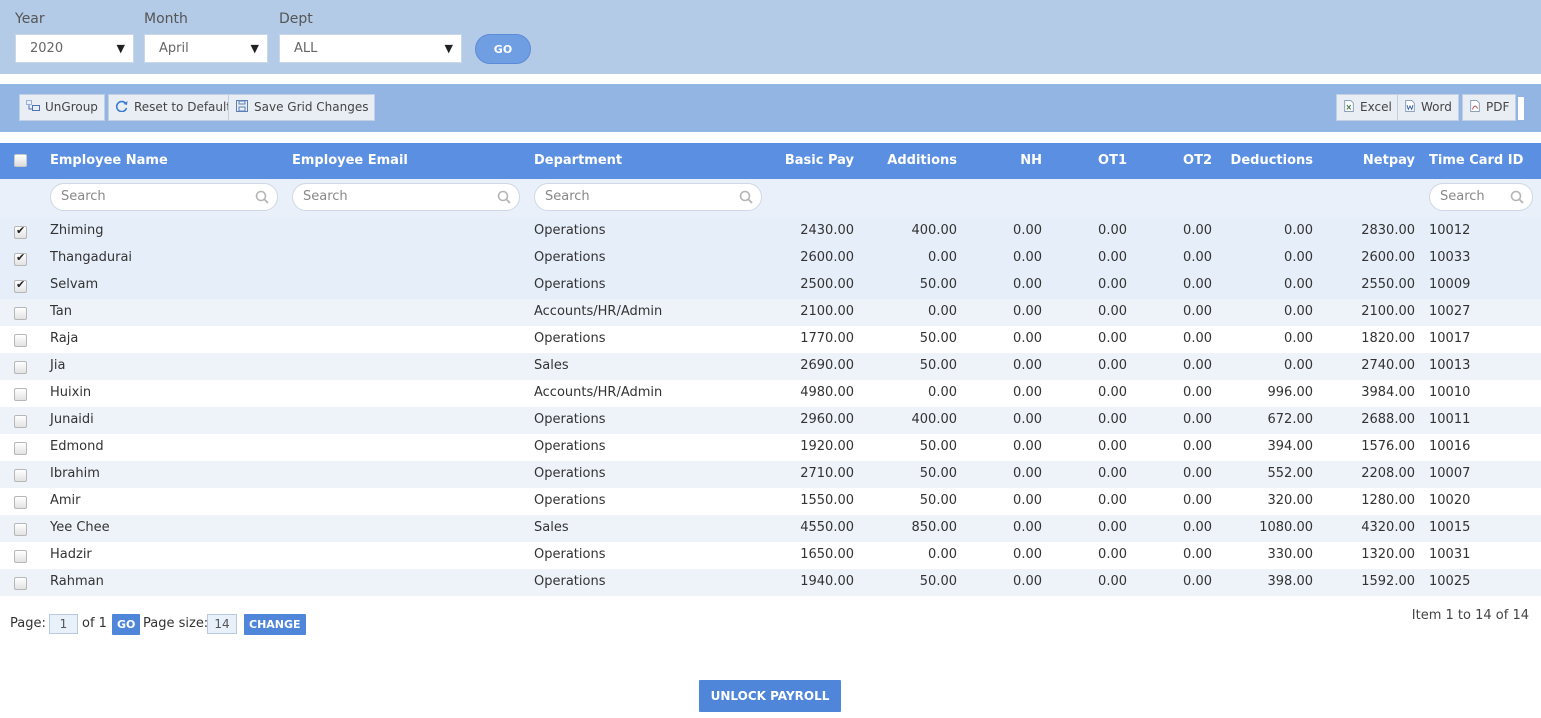 The width and height of the screenshot is (1541, 718). I want to click on page-number-input: 1, so click(63, 624).